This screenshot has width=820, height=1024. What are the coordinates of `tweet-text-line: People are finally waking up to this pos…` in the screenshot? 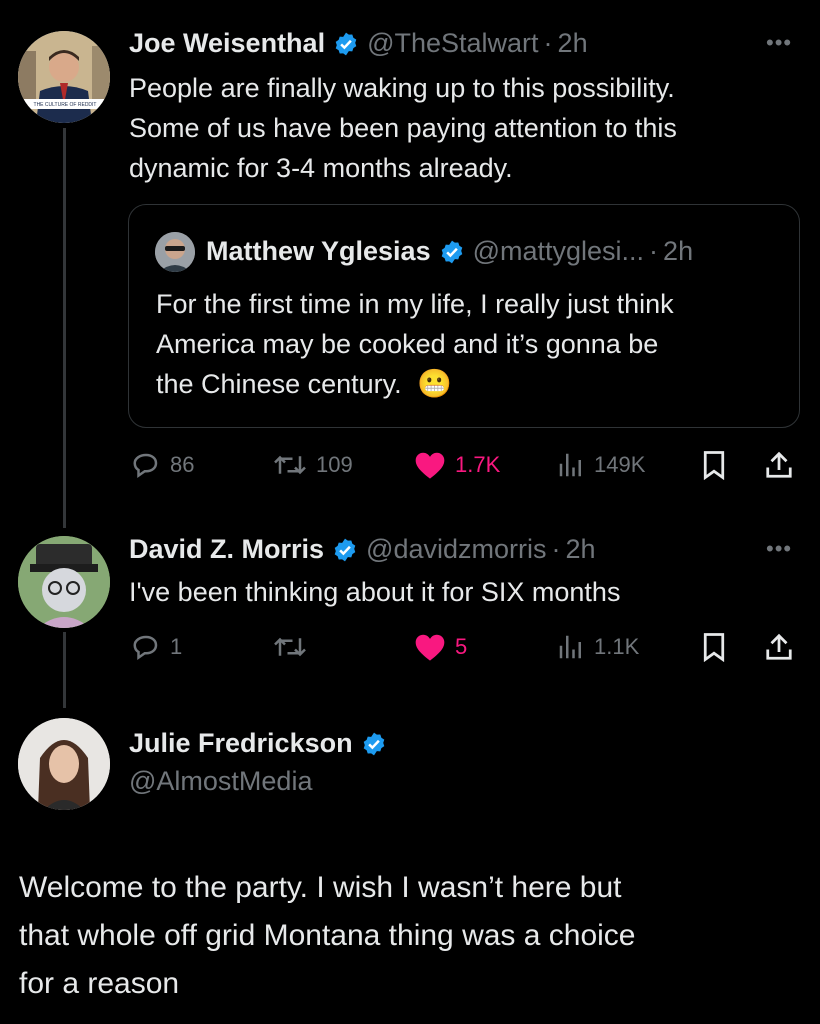 It's located at (402, 88).